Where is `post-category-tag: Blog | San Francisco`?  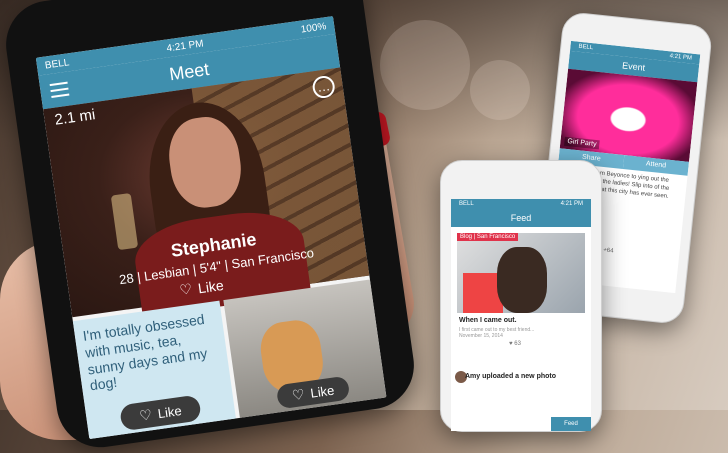 post-category-tag: Blog | San Francisco is located at coordinates (488, 237).